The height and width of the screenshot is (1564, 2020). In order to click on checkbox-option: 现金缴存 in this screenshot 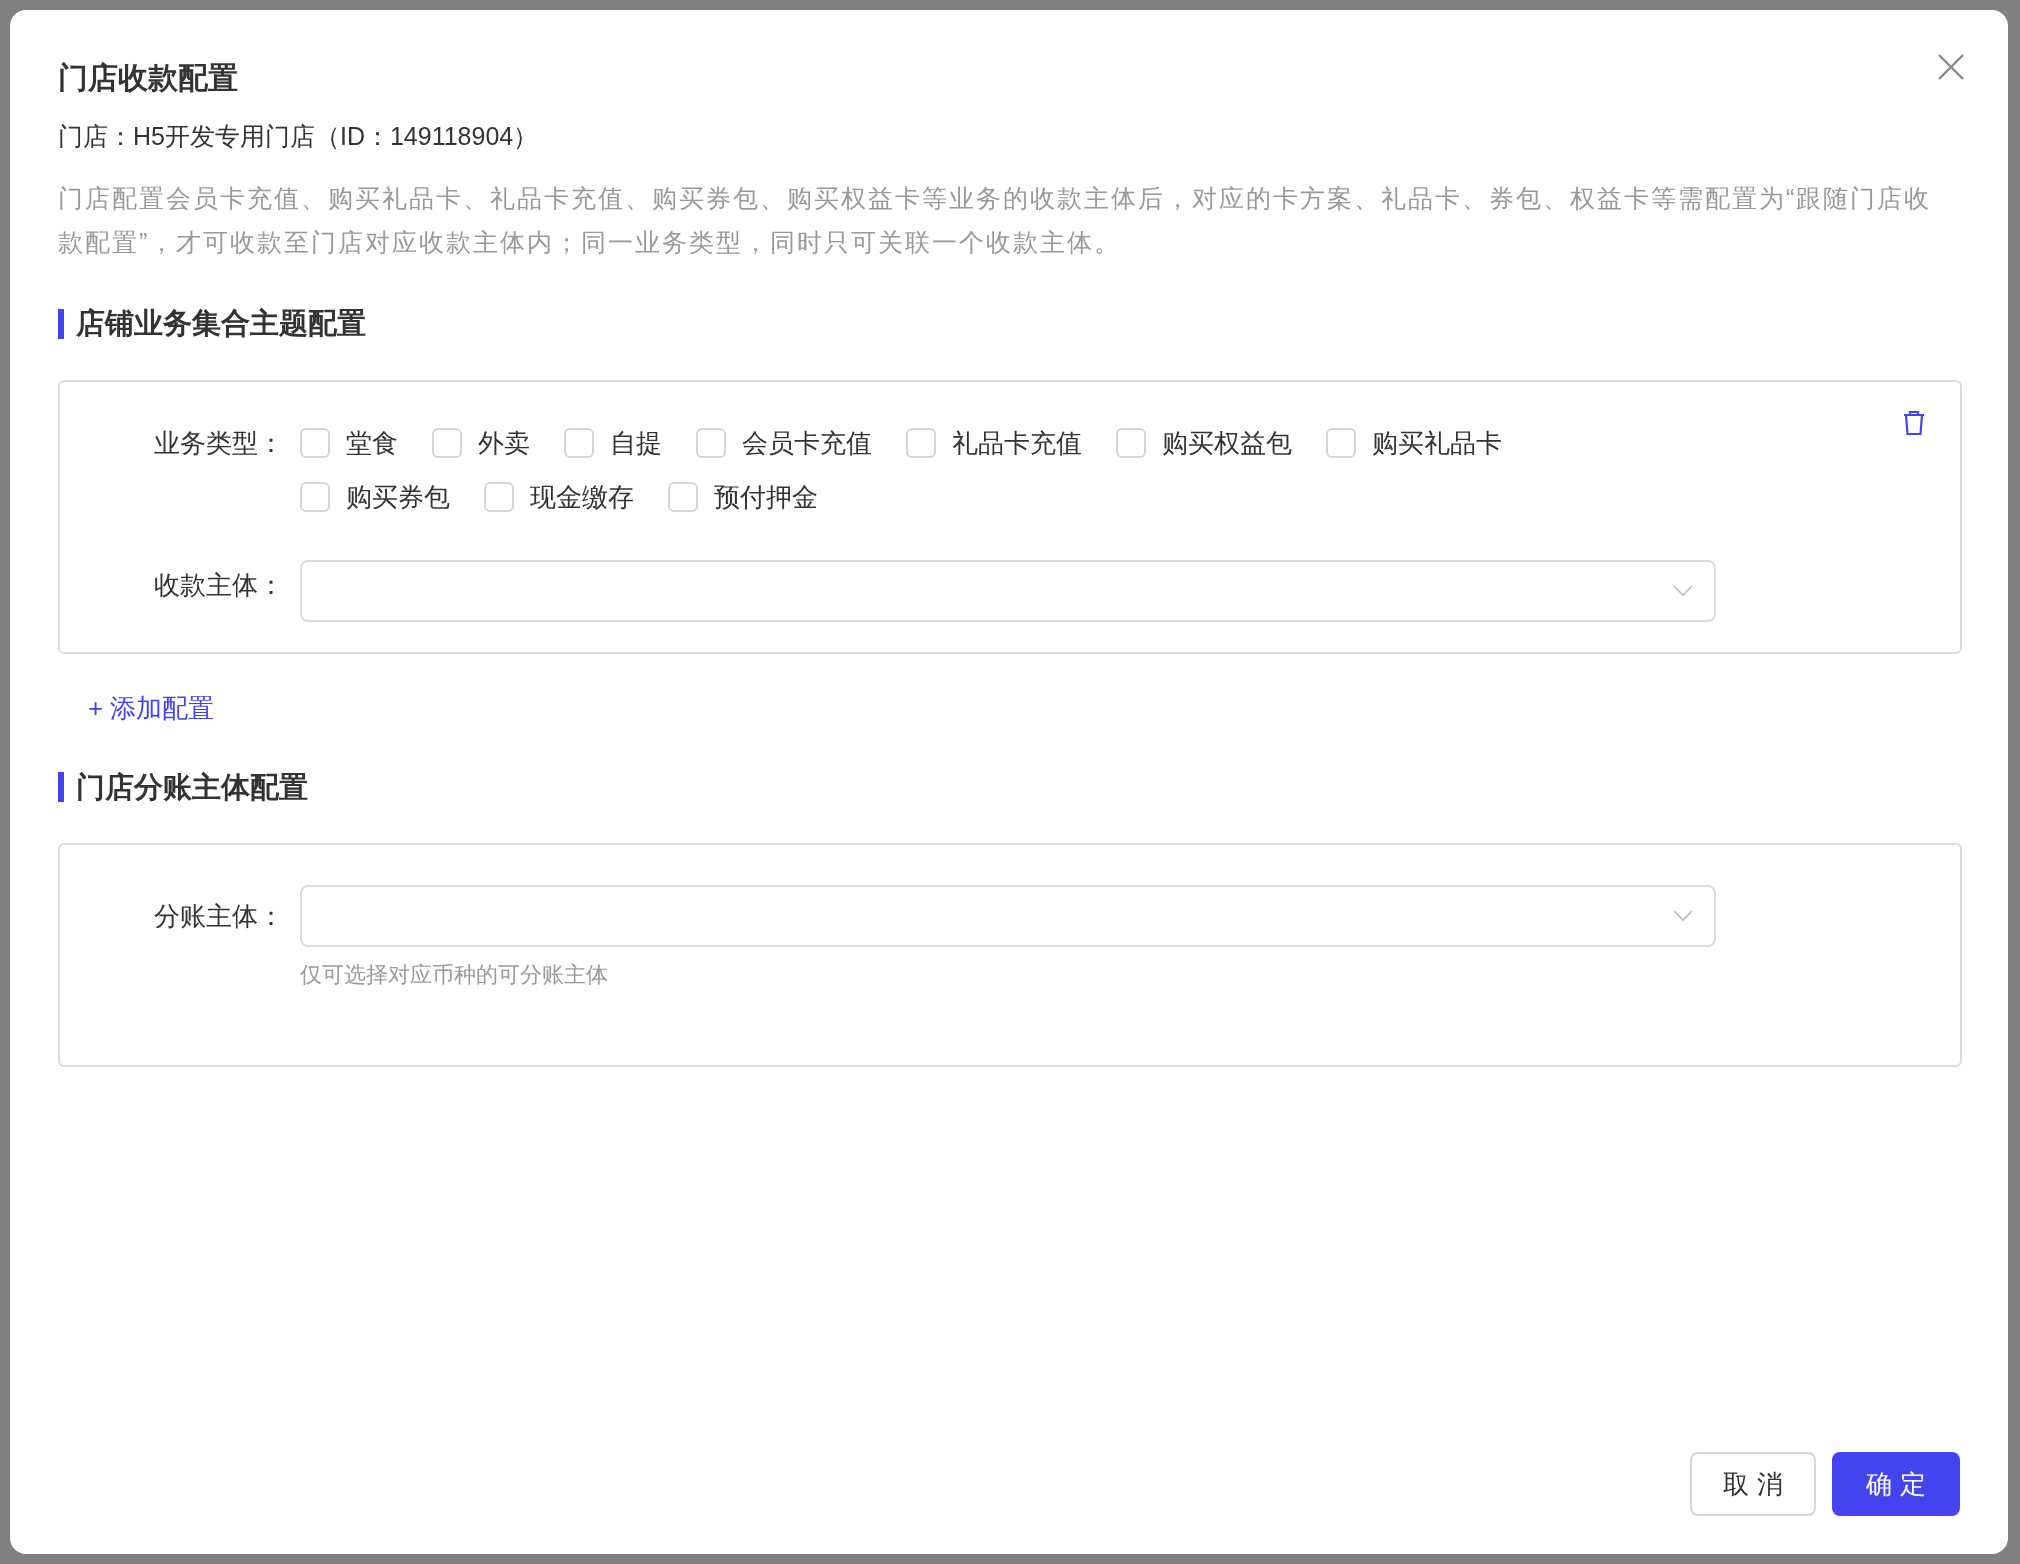, I will do `click(559, 496)`.